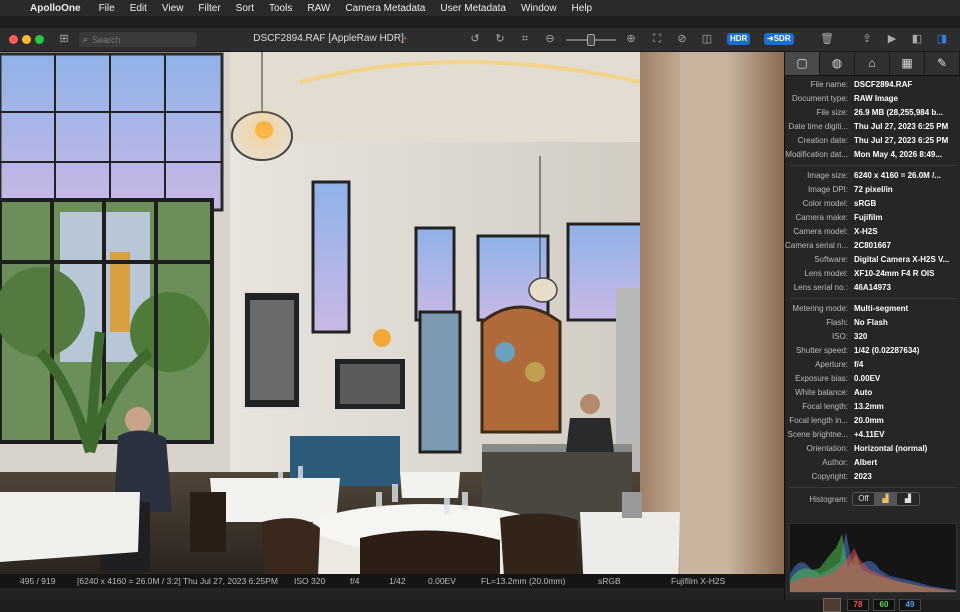  I want to click on meta-row: Metering mode: Multi-segment, so click(872, 309).